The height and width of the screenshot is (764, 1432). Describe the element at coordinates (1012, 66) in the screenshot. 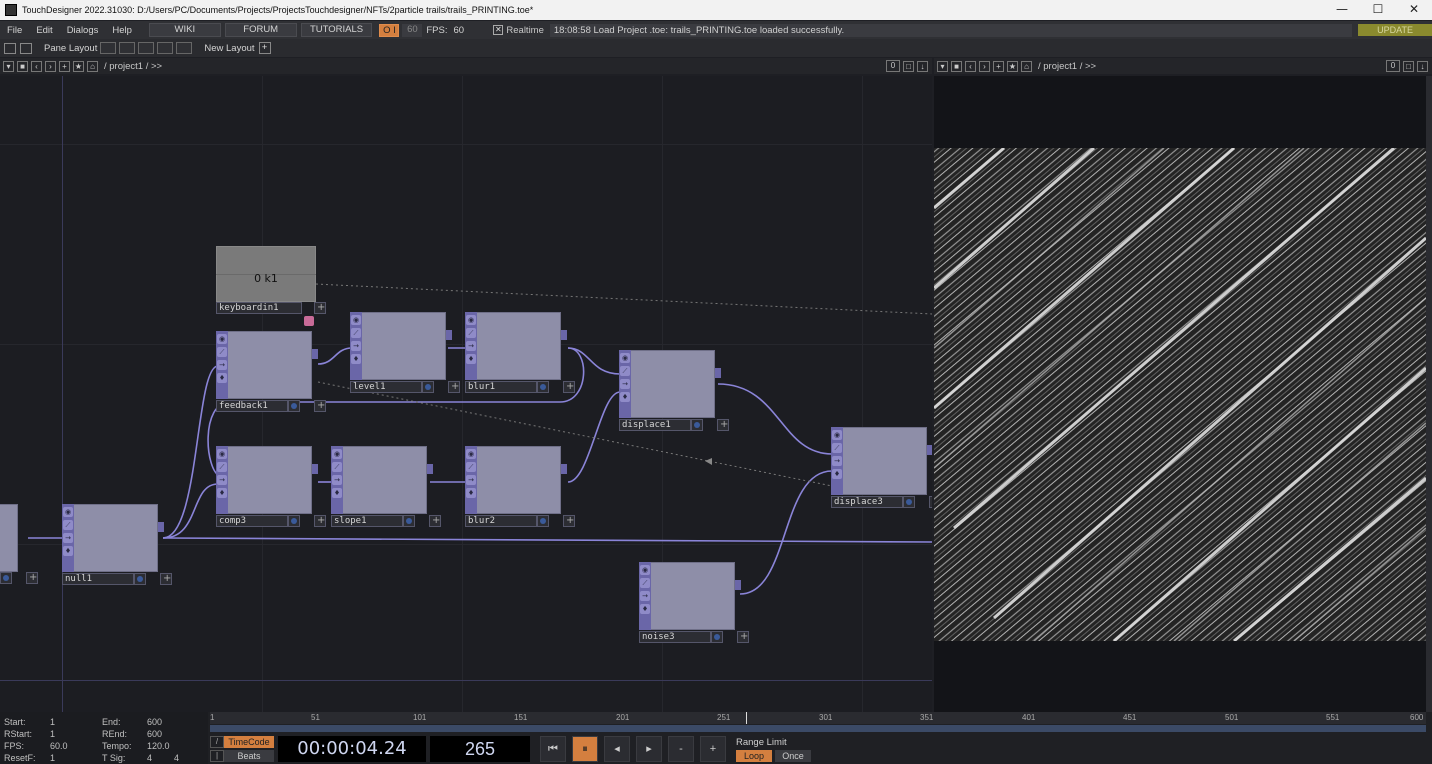

I see `viewer-bookmark-icon: ★` at that location.